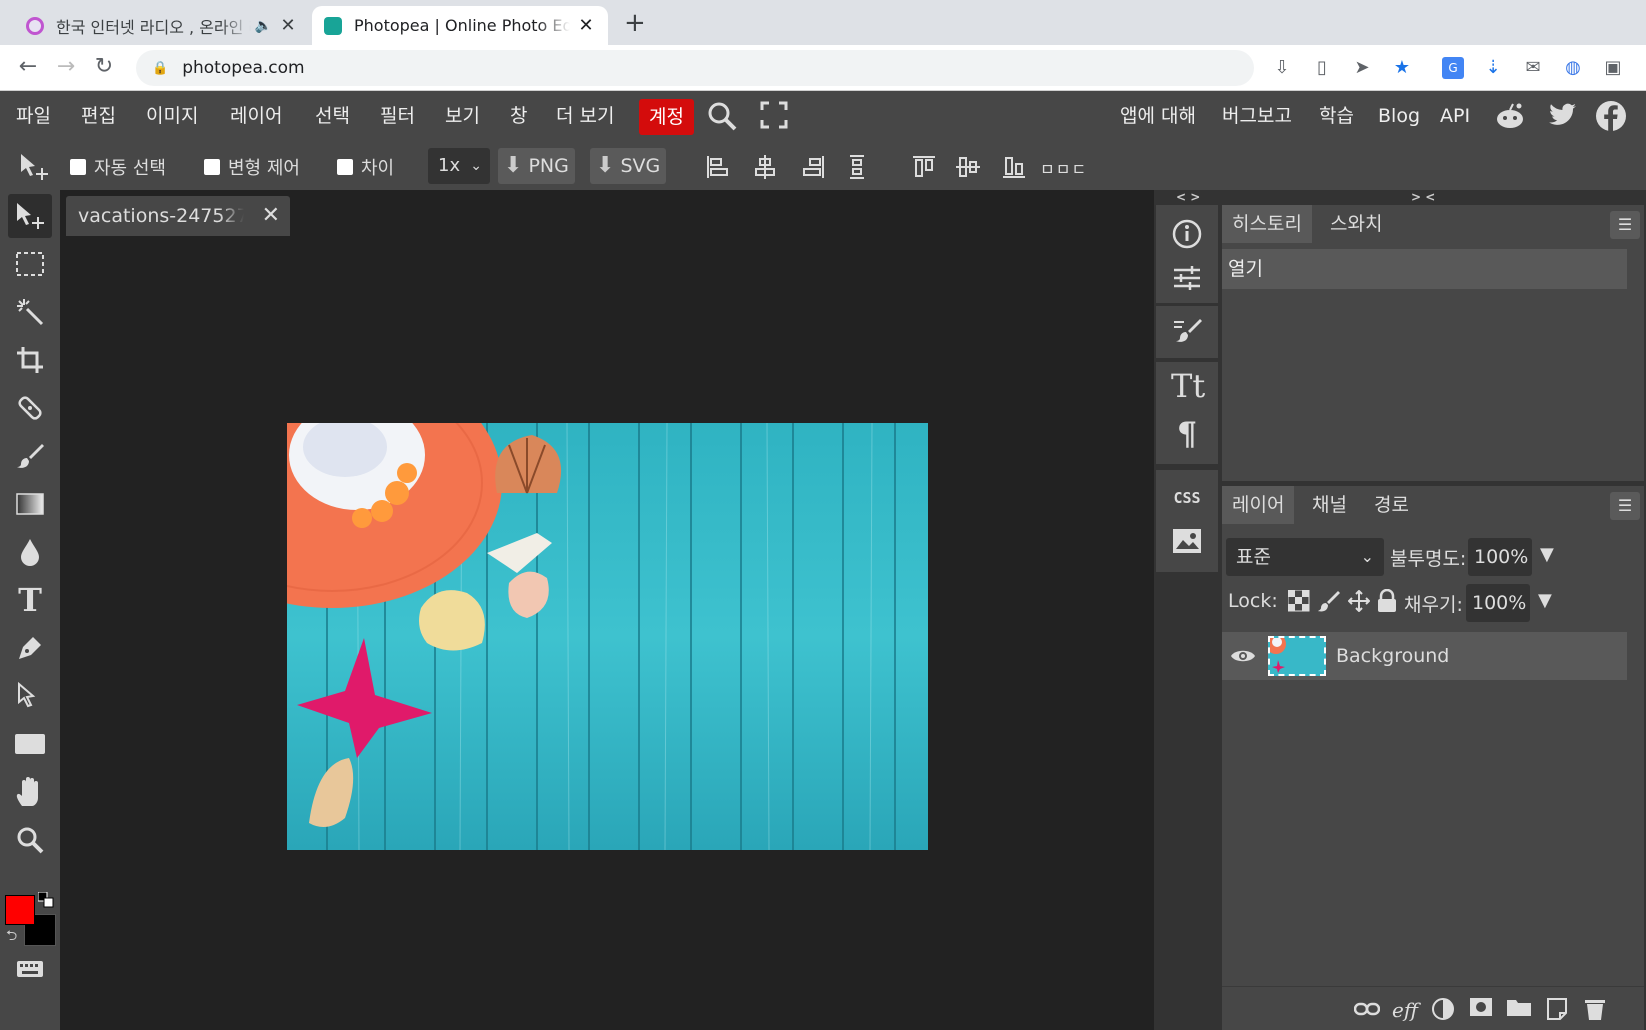 Image resolution: width=1646 pixels, height=1030 pixels. I want to click on menu-file: 파일, so click(33, 116).